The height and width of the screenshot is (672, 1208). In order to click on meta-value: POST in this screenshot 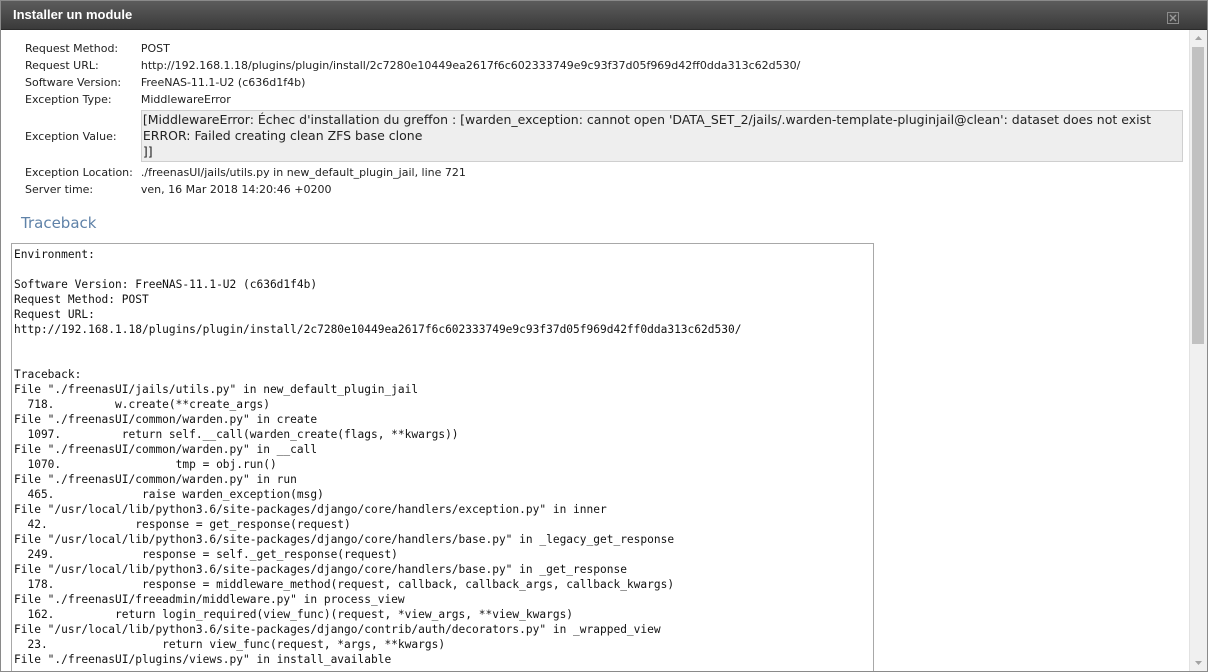, I will do `click(155, 48)`.